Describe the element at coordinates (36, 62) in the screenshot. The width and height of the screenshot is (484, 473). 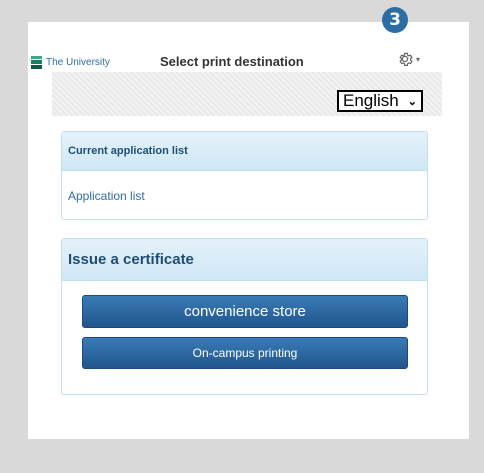
I see `logo-mark-icon` at that location.